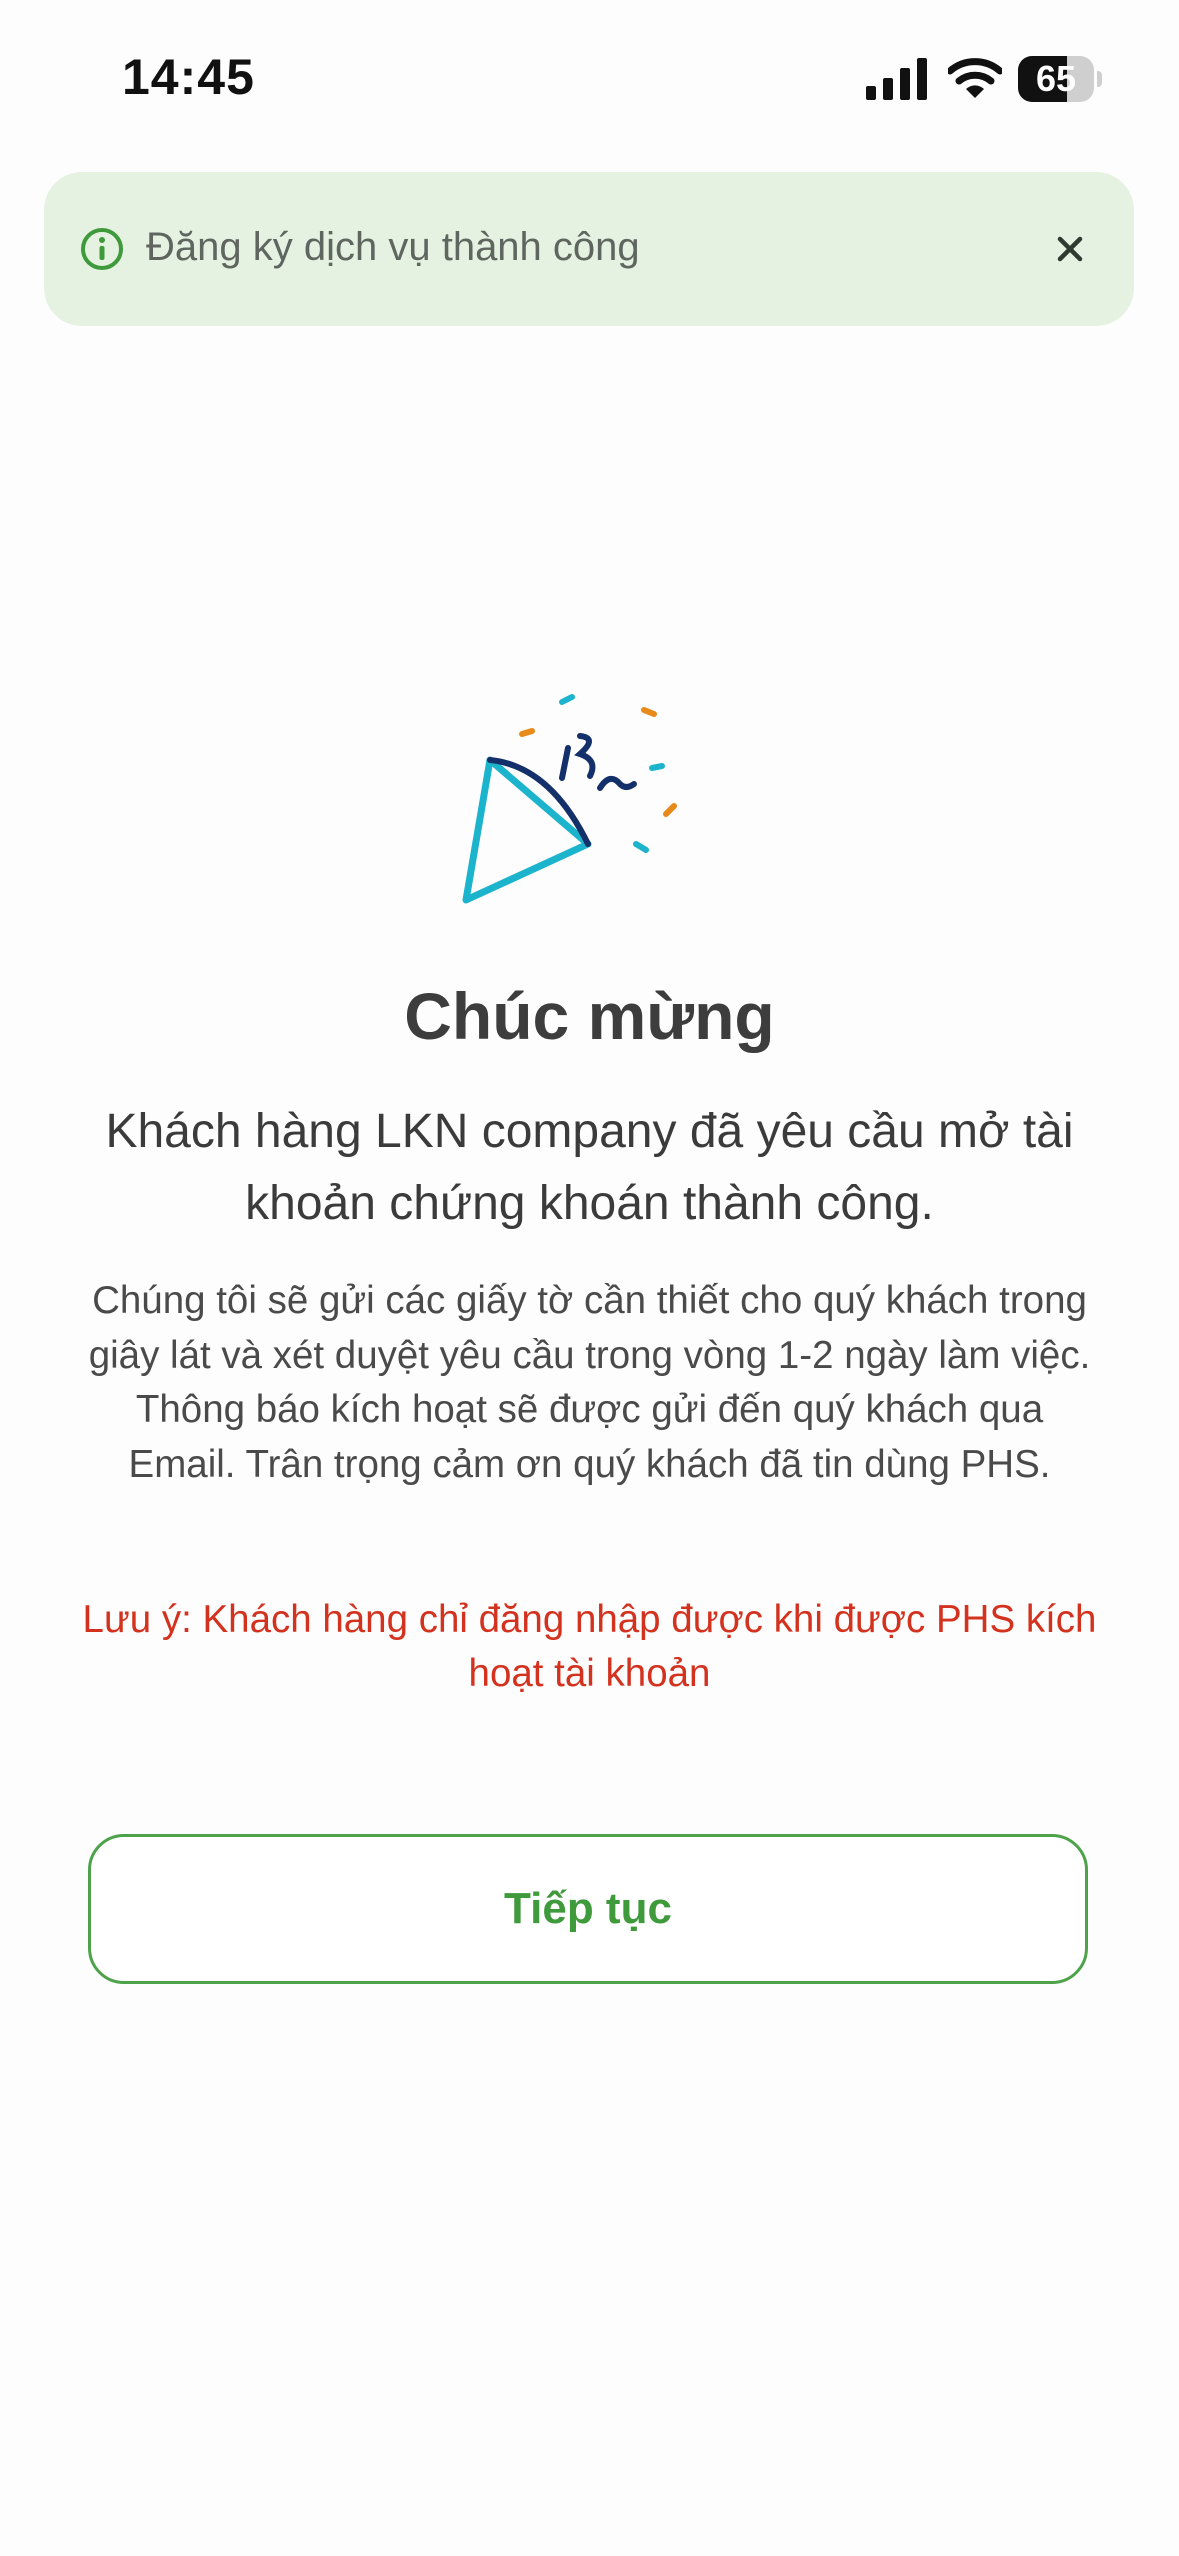 The image size is (1179, 2556). I want to click on close-icon, so click(1070, 249).